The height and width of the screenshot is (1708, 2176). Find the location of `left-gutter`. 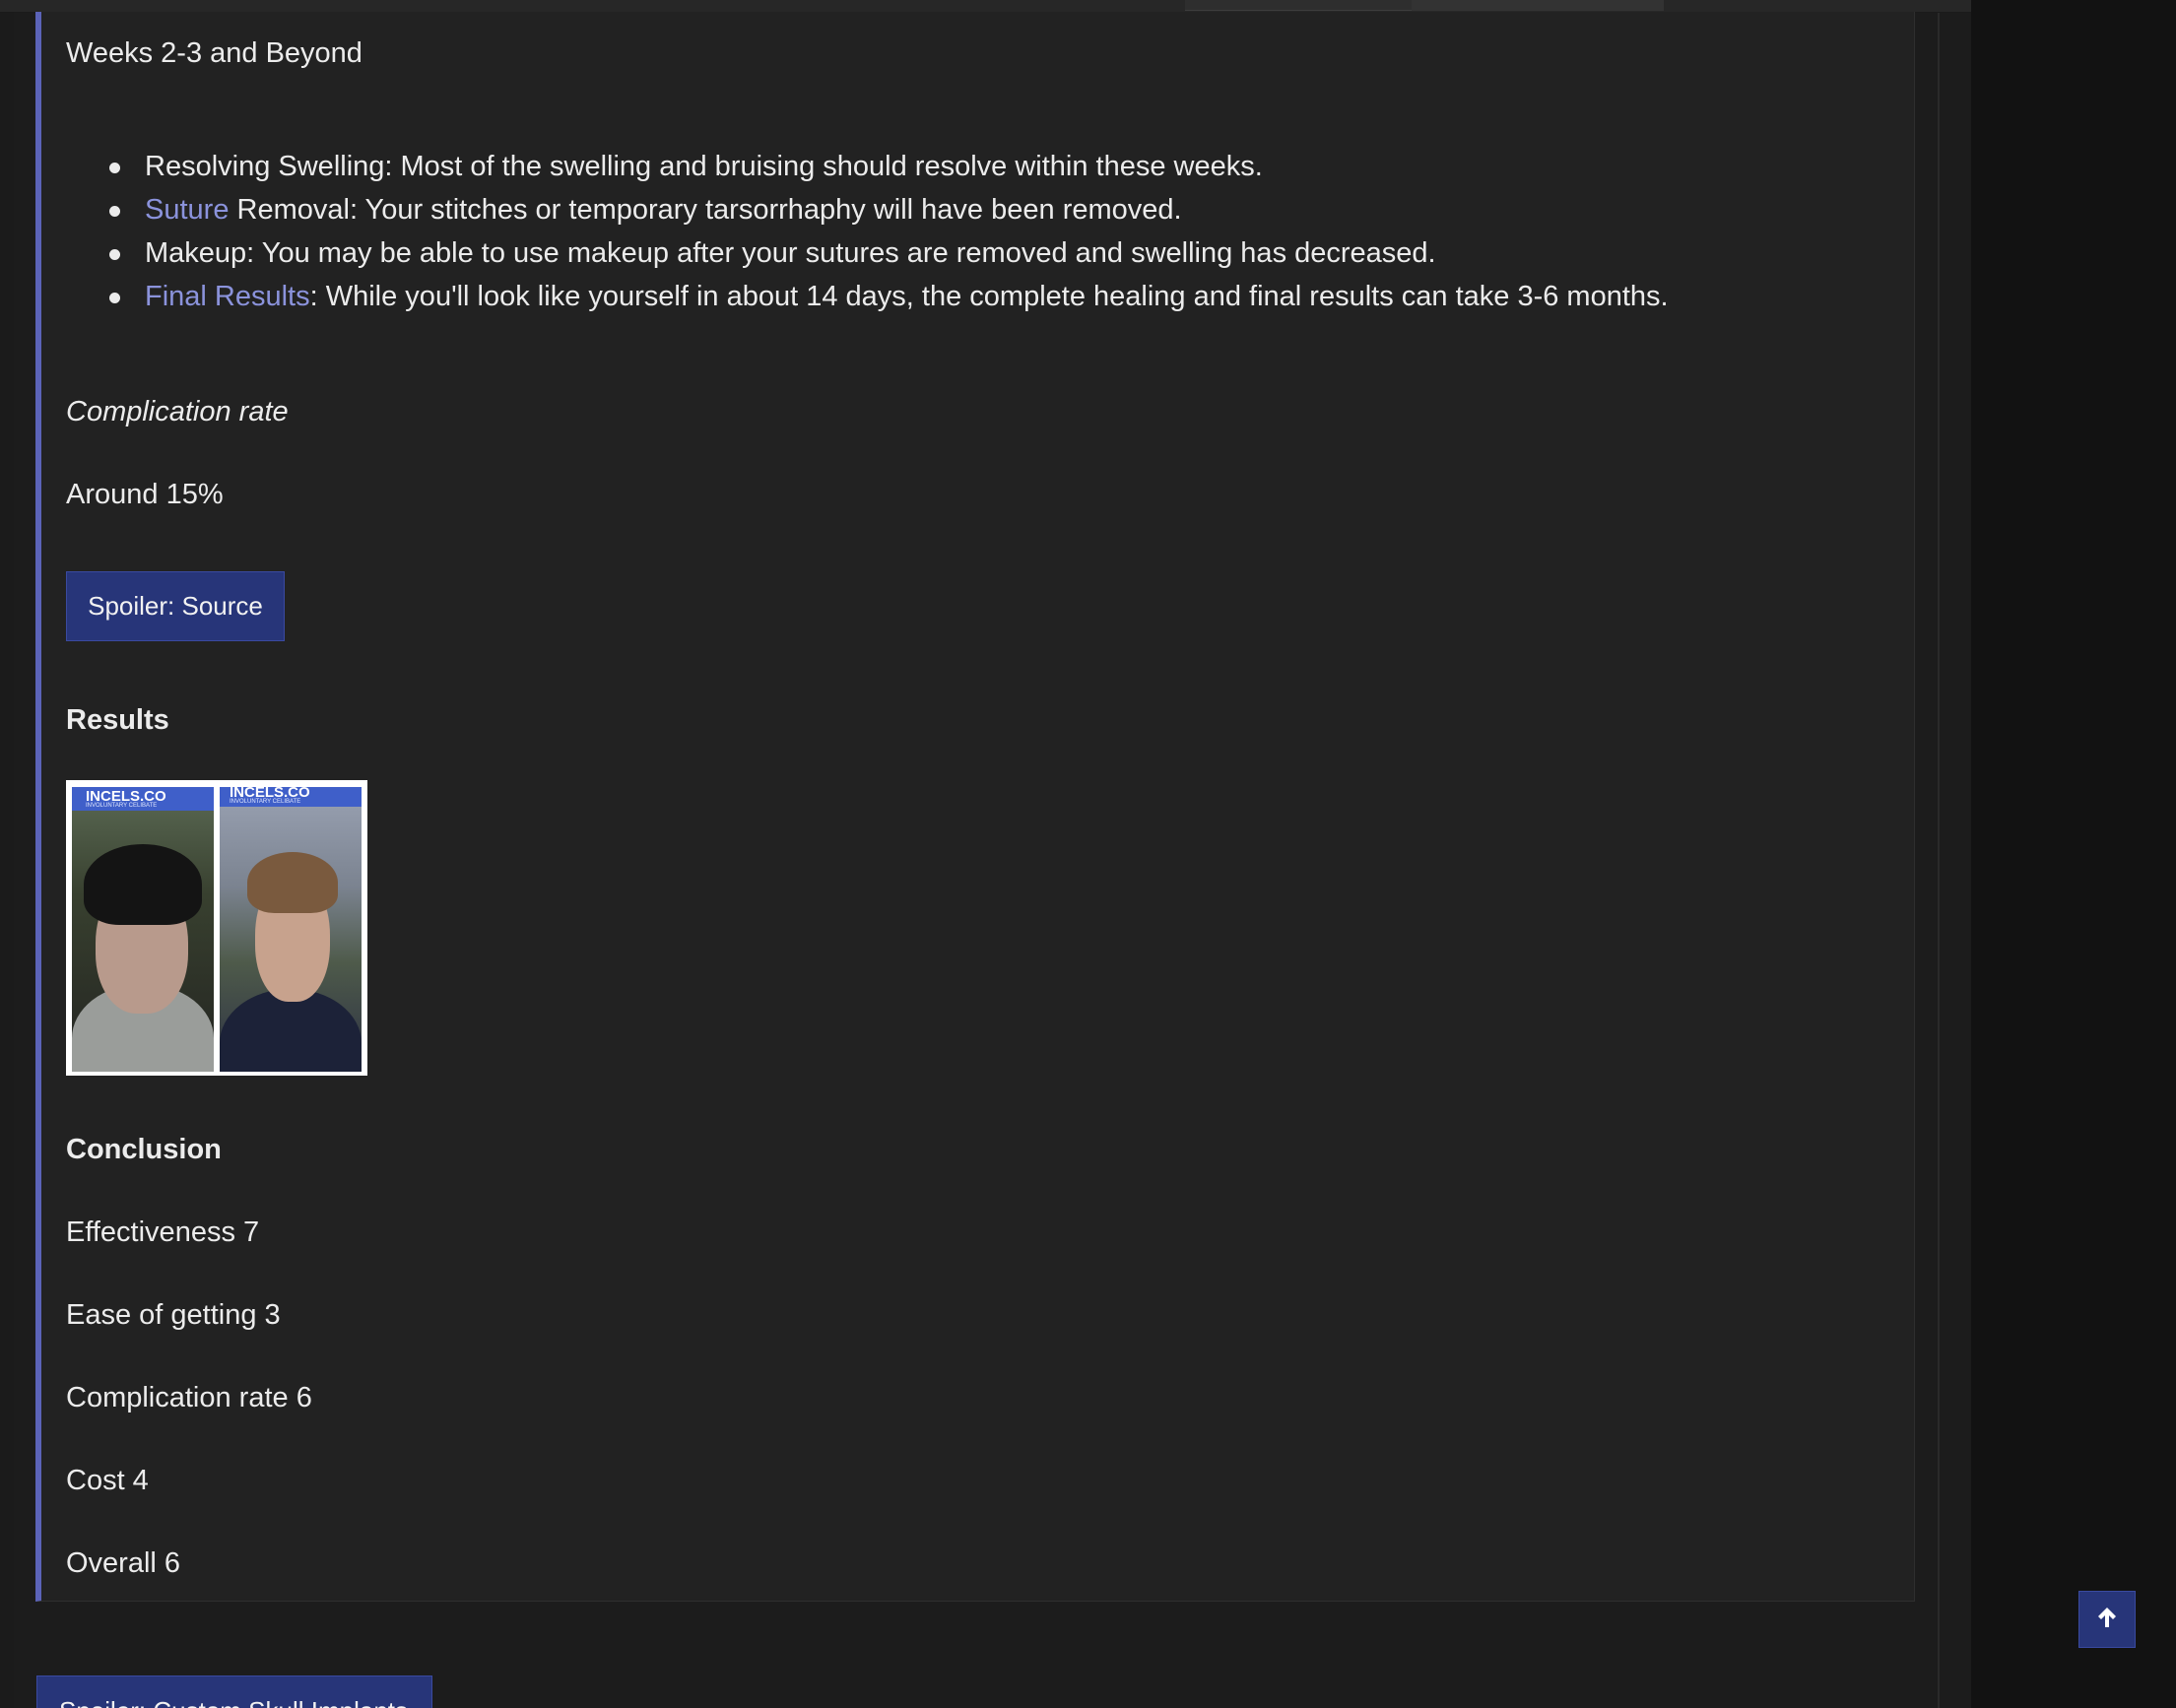

left-gutter is located at coordinates (7, 854).